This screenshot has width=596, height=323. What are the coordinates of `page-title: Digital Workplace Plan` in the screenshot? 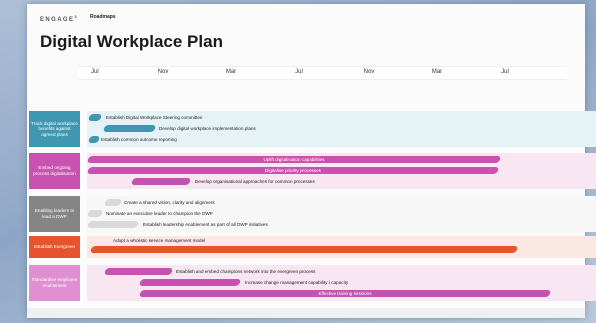 It's located at (131, 41).